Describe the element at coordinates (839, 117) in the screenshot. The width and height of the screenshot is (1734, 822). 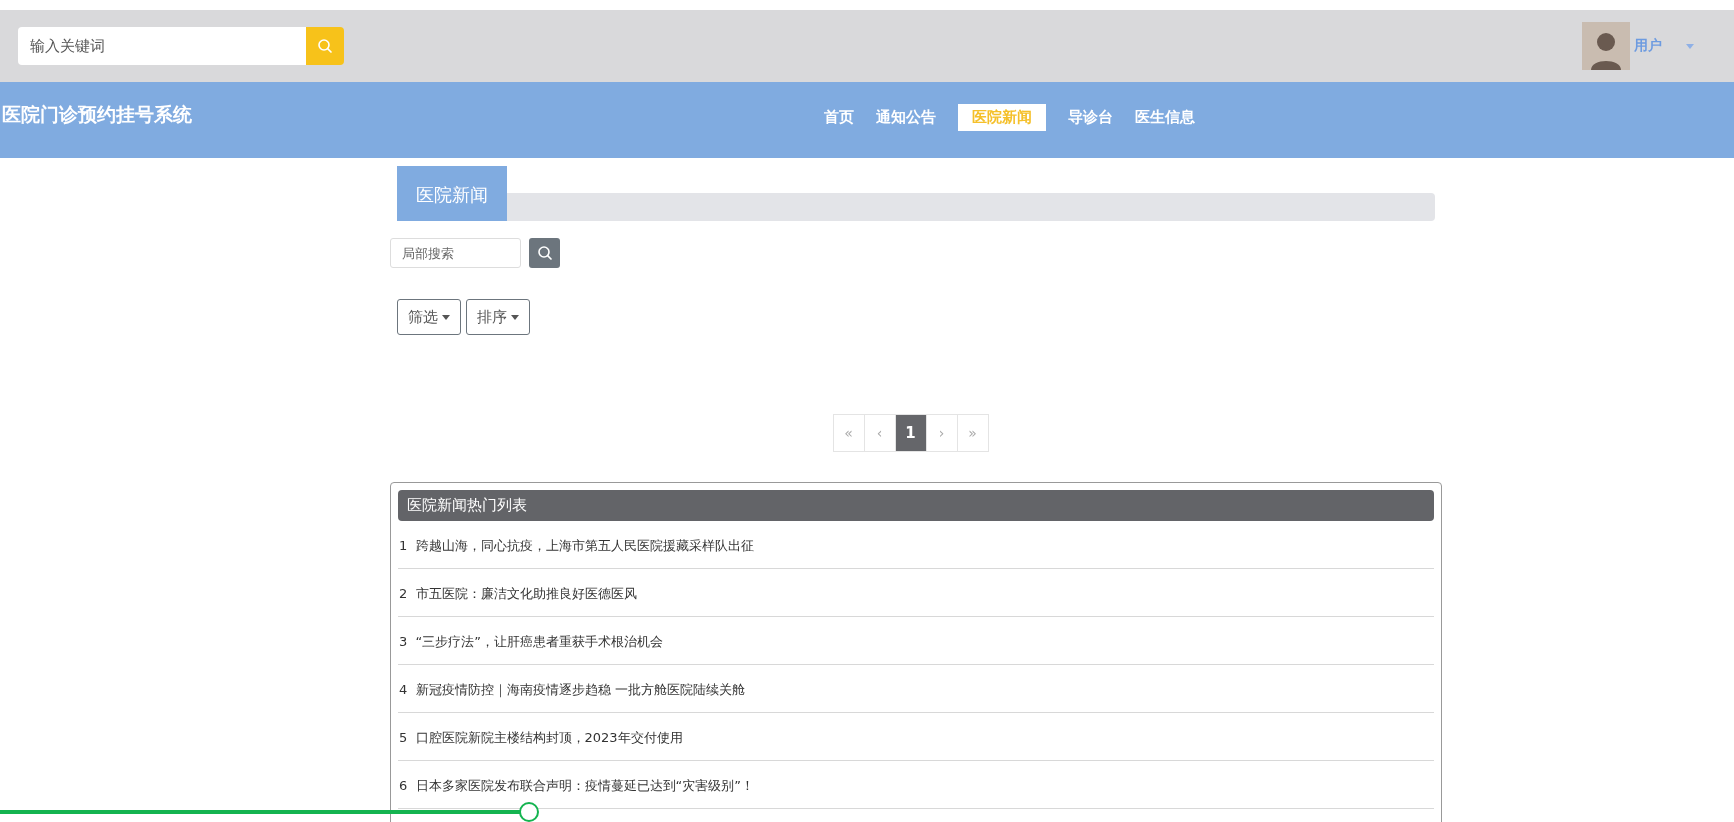
I see `nav-link: 首页` at that location.